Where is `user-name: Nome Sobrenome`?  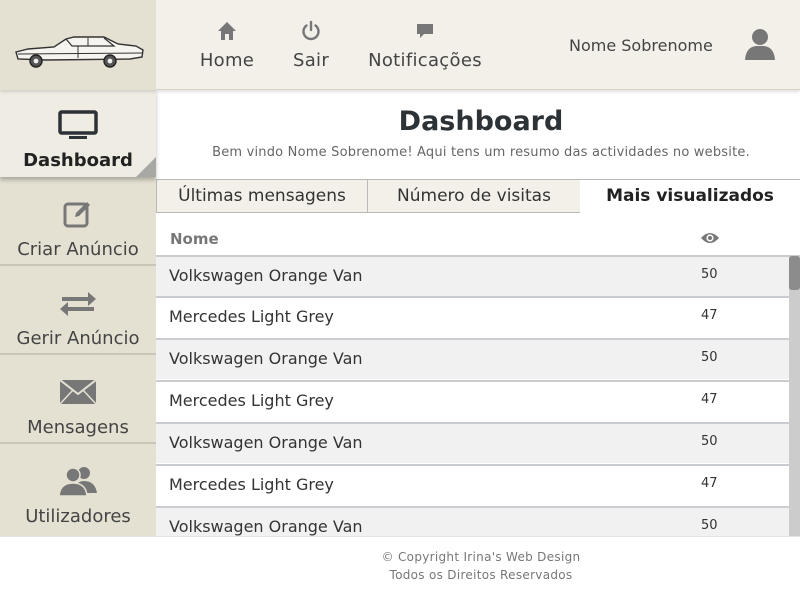 user-name: Nome Sobrenome is located at coordinates (641, 45).